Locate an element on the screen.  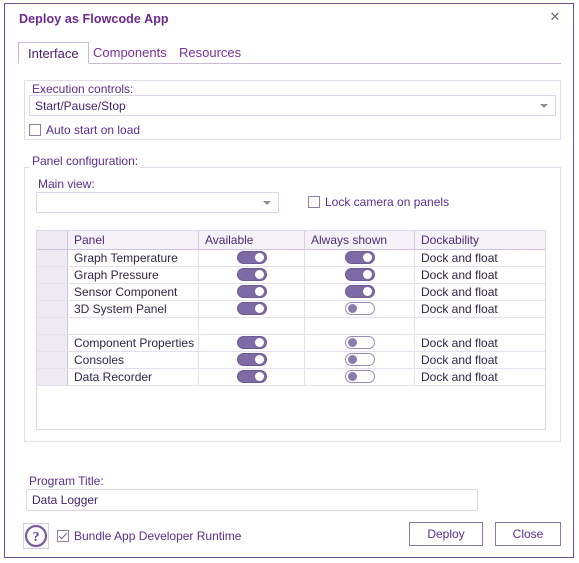
window-title: Deploy as Flowcode App is located at coordinates (94, 19).